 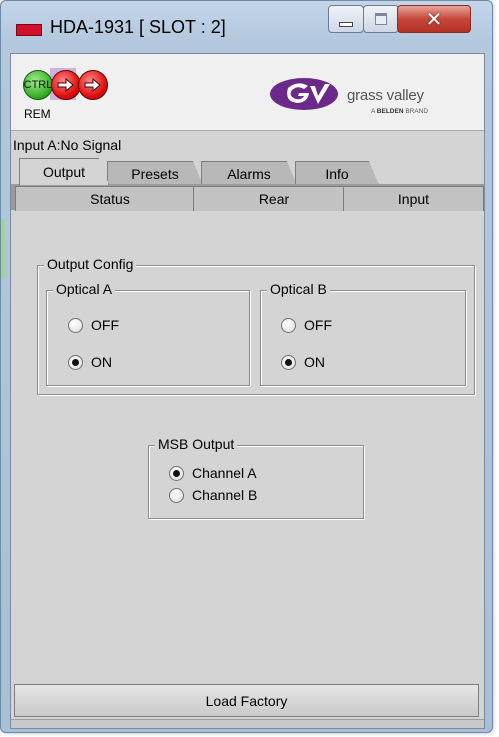 I want to click on optical-b-on-radio: ON, so click(x=303, y=362).